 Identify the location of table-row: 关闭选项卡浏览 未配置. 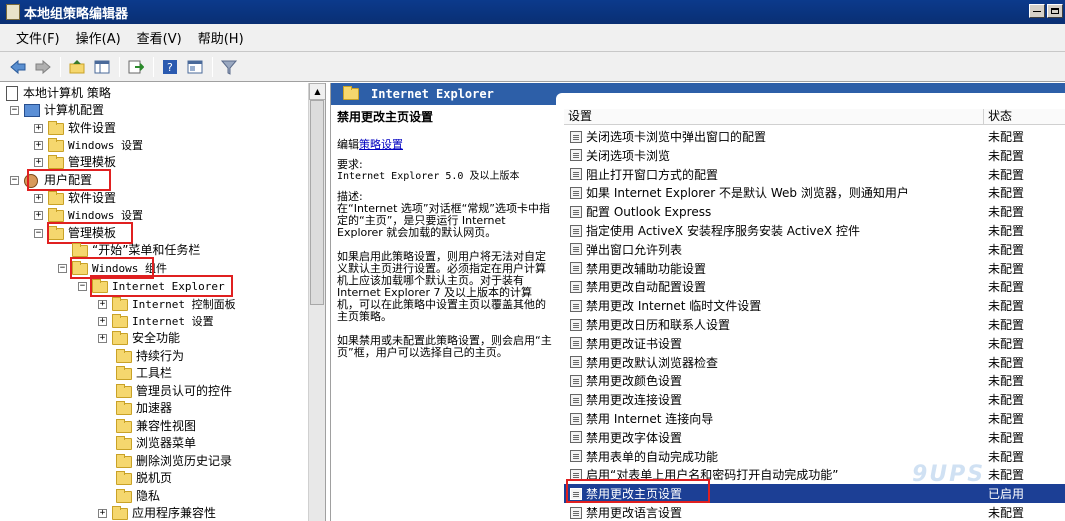
(814, 155).